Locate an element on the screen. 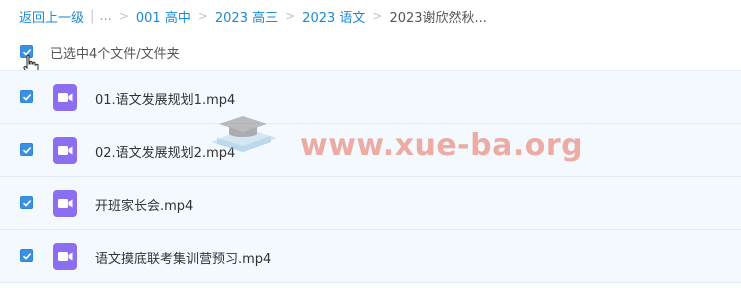  file-name: 01.语文发展规划1.mp4 is located at coordinates (165, 98).